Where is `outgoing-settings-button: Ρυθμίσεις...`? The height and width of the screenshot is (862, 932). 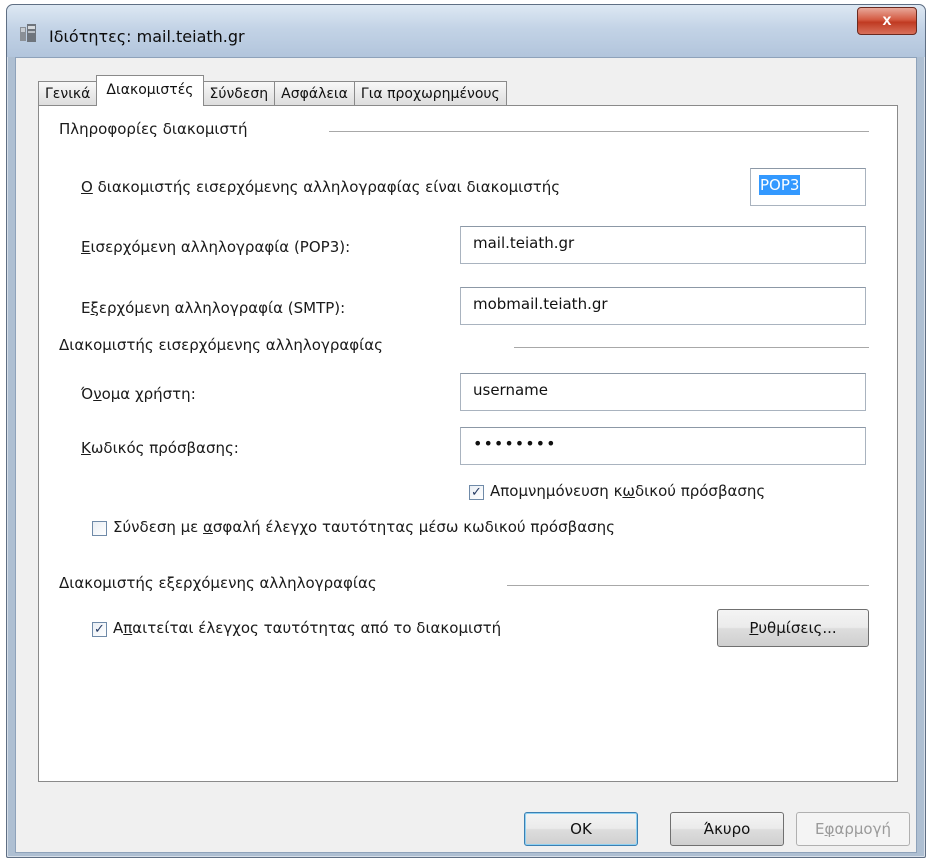 outgoing-settings-button: Ρυθμίσεις... is located at coordinates (793, 628).